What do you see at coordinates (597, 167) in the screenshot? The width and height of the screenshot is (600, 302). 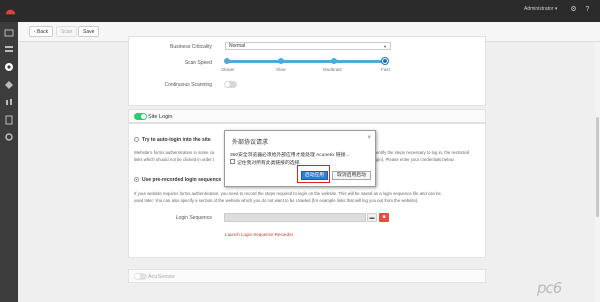 I see `scroll-thumb` at bounding box center [597, 167].